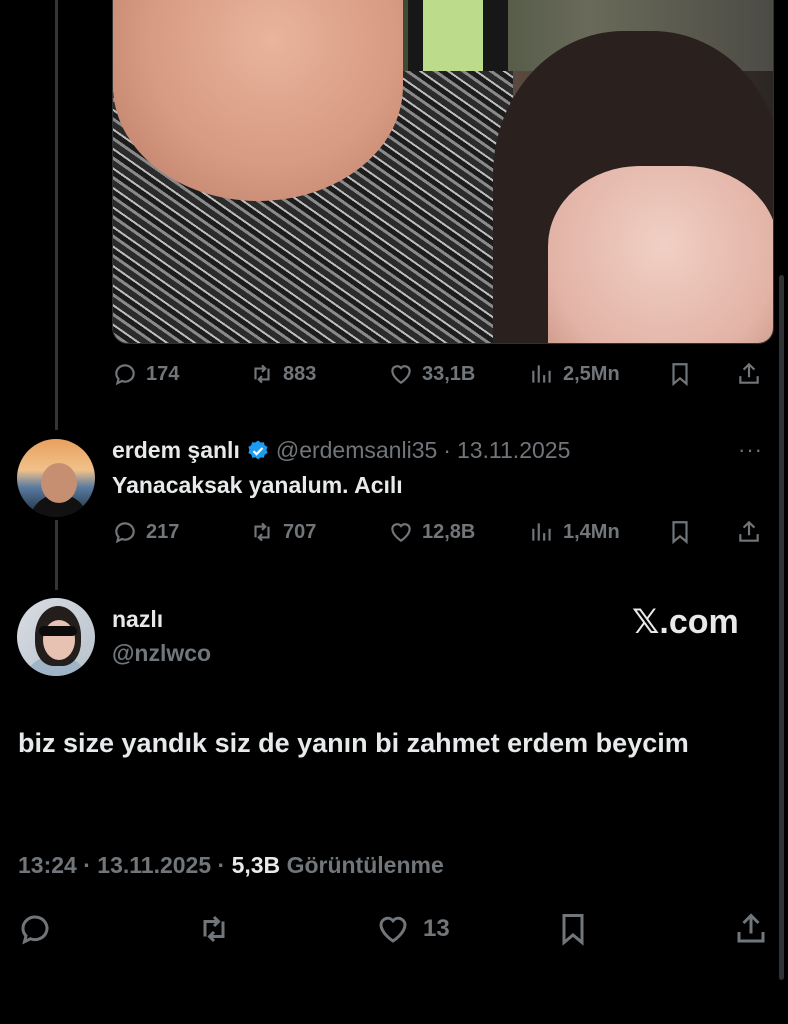 The height and width of the screenshot is (1024, 788). What do you see at coordinates (282, 532) in the screenshot?
I see `retweet-button: 707` at bounding box center [282, 532].